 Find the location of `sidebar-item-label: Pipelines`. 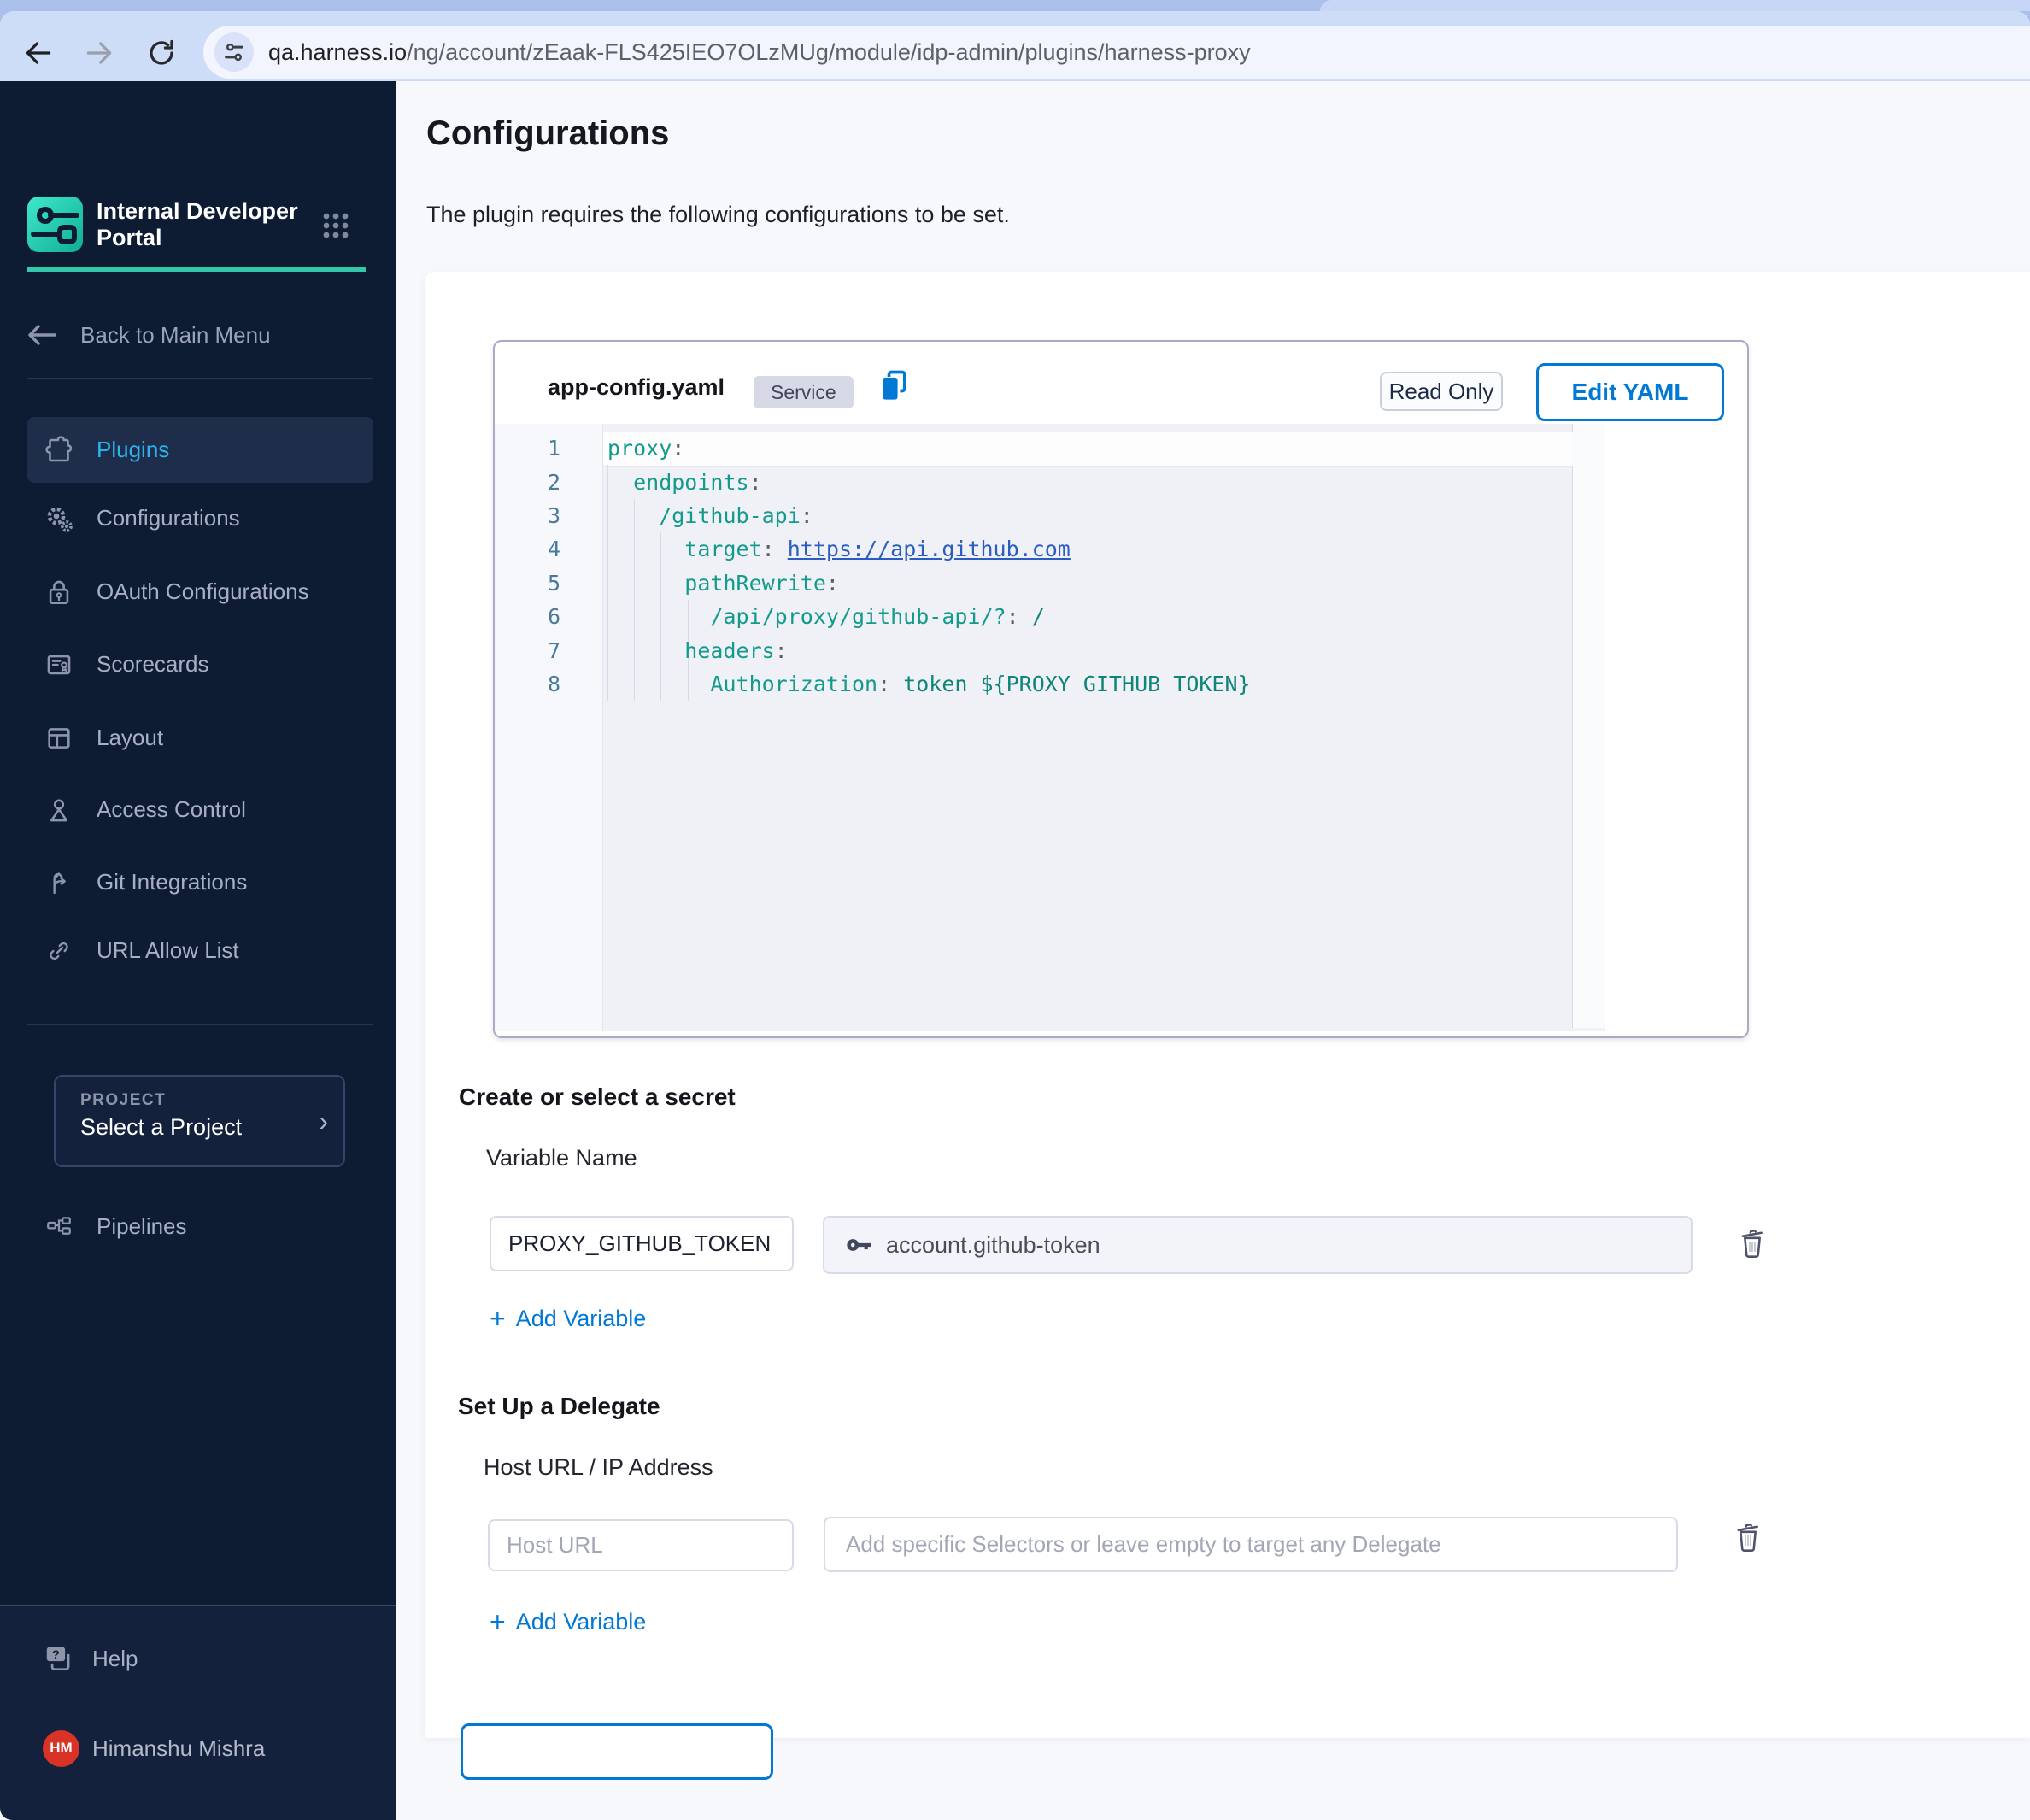

sidebar-item-label: Pipelines is located at coordinates (142, 1226).